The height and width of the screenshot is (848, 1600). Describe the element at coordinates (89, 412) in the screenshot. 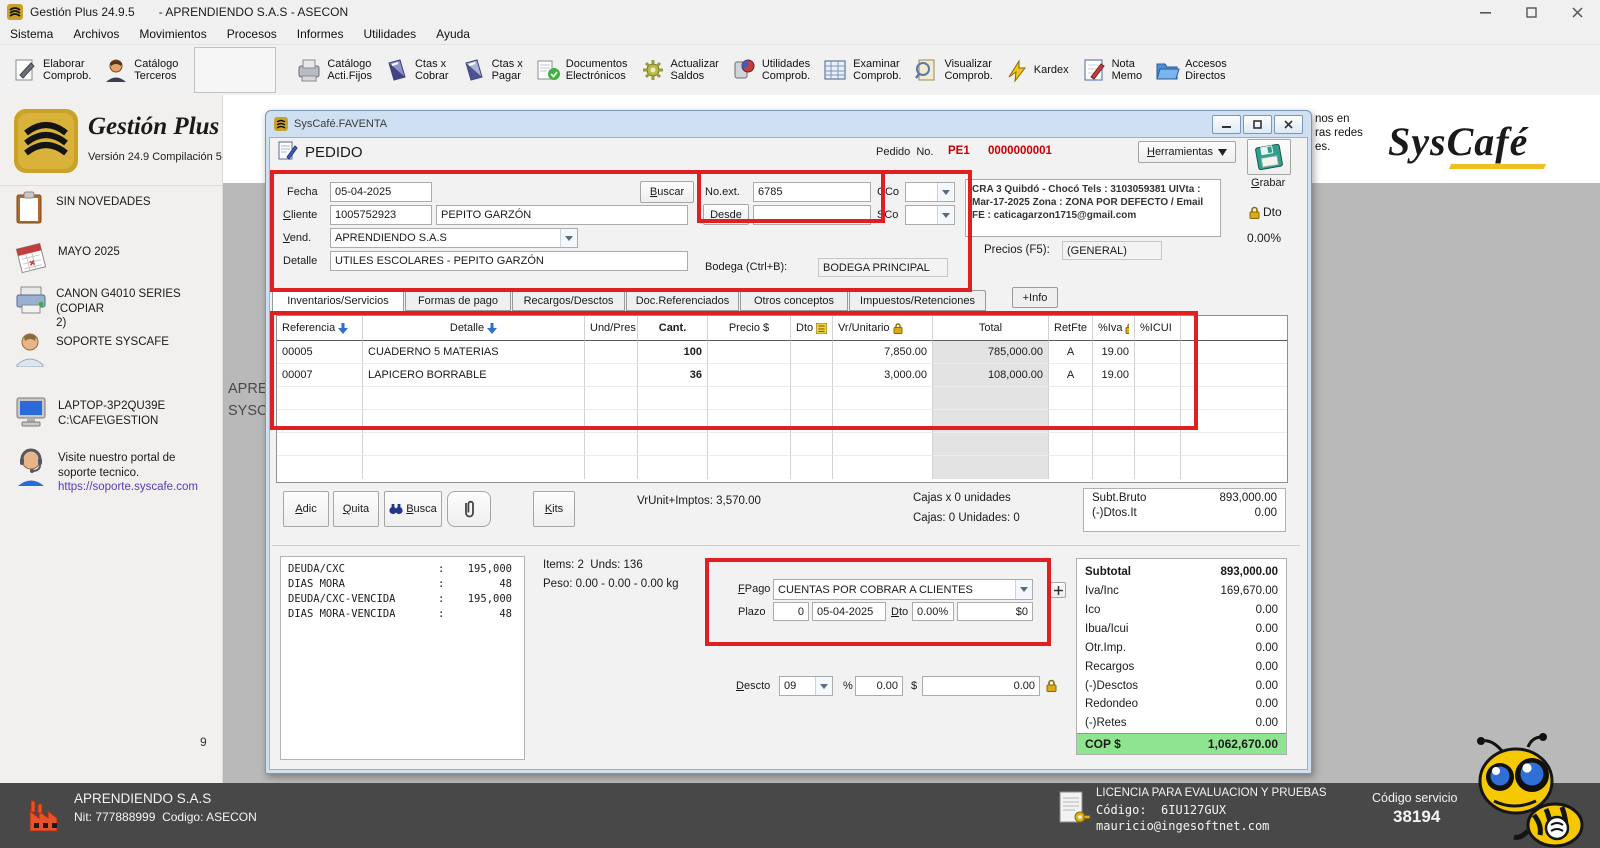

I see `sidebar-item-equipo: LAPTOP-3P2QU39E C:\CAFE\GESTION` at that location.